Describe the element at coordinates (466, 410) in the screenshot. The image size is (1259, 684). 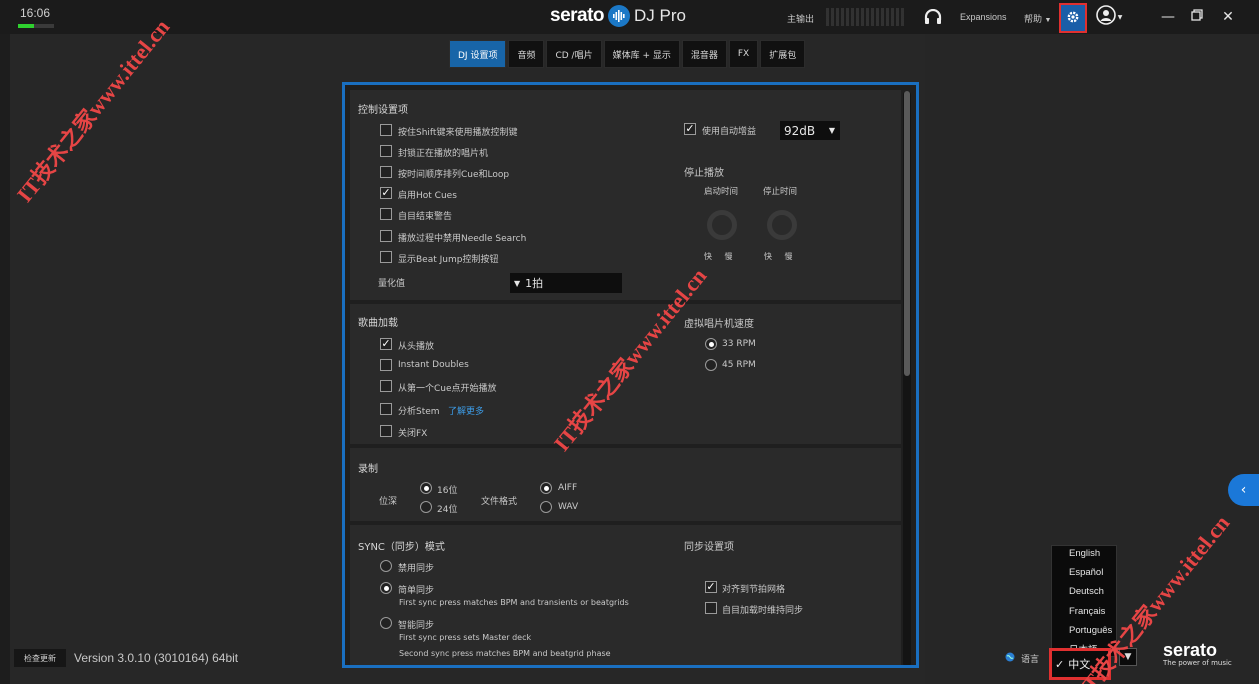
I see `learn-more-link: 了解更多` at that location.